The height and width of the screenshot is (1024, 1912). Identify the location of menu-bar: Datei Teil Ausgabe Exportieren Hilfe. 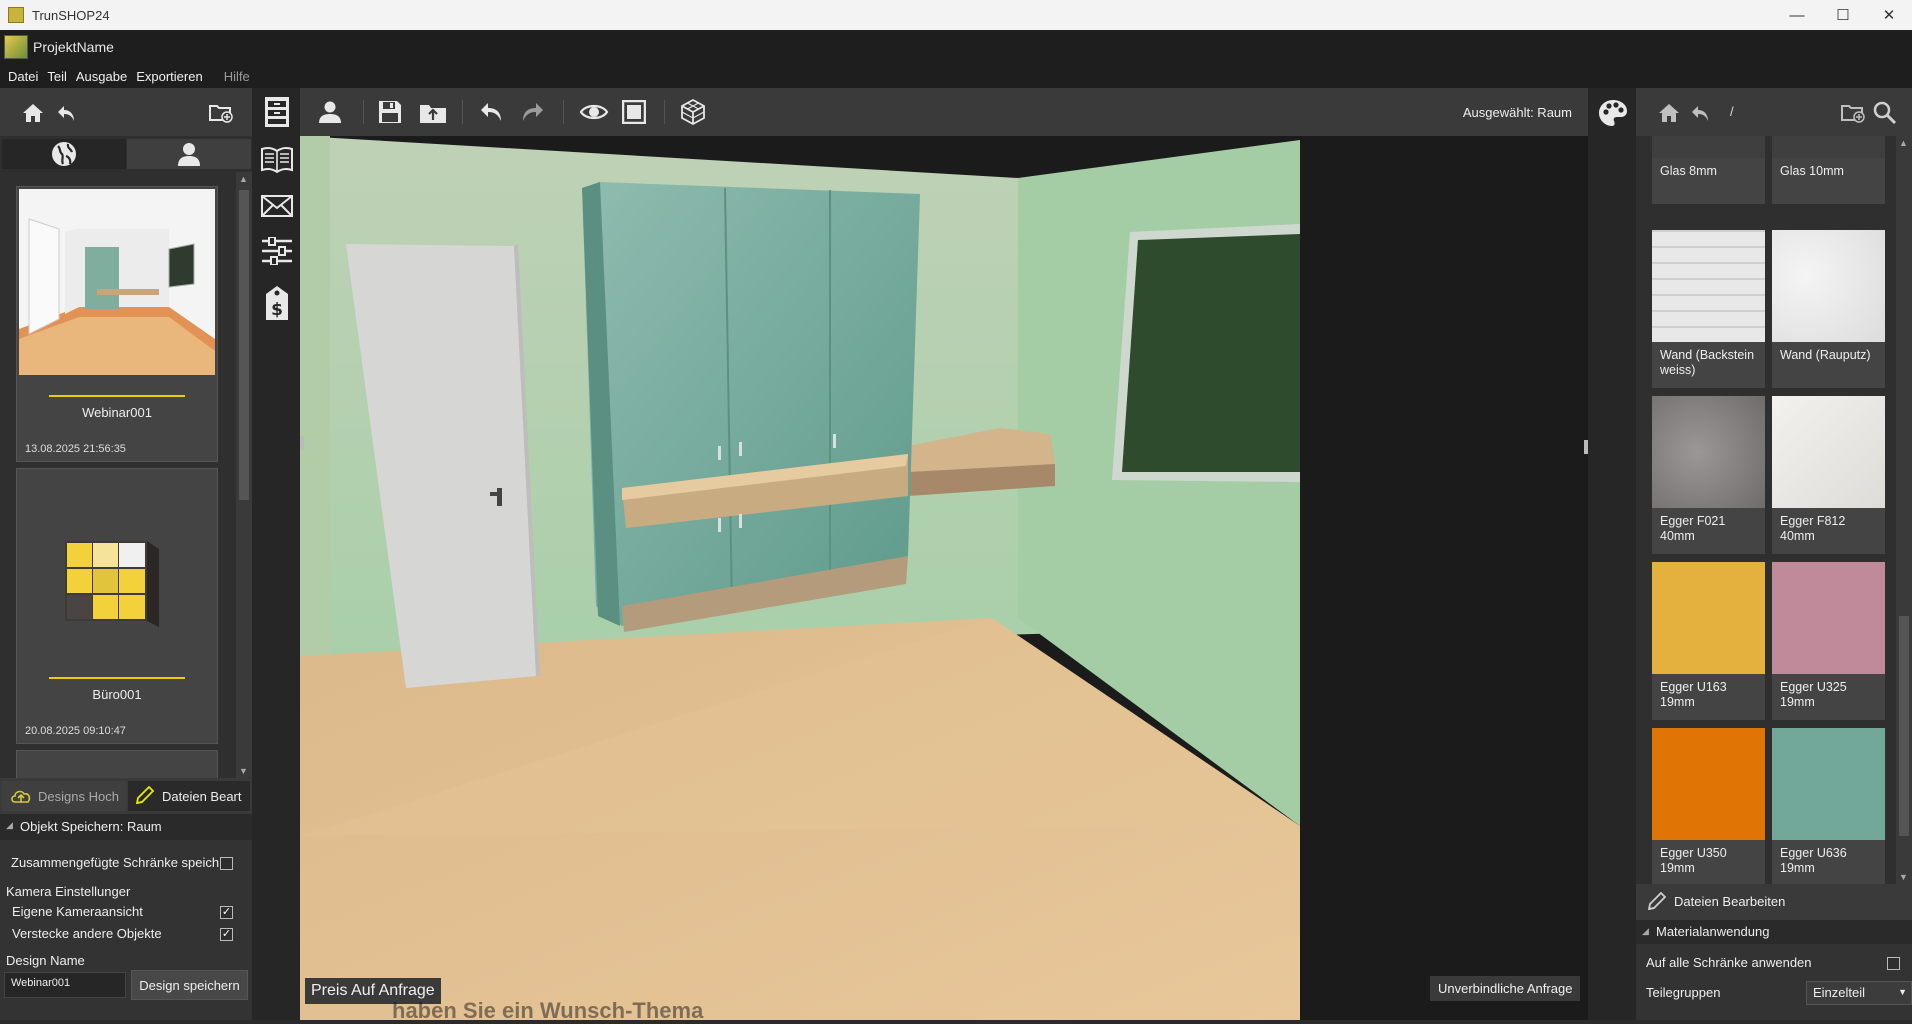
(956, 76).